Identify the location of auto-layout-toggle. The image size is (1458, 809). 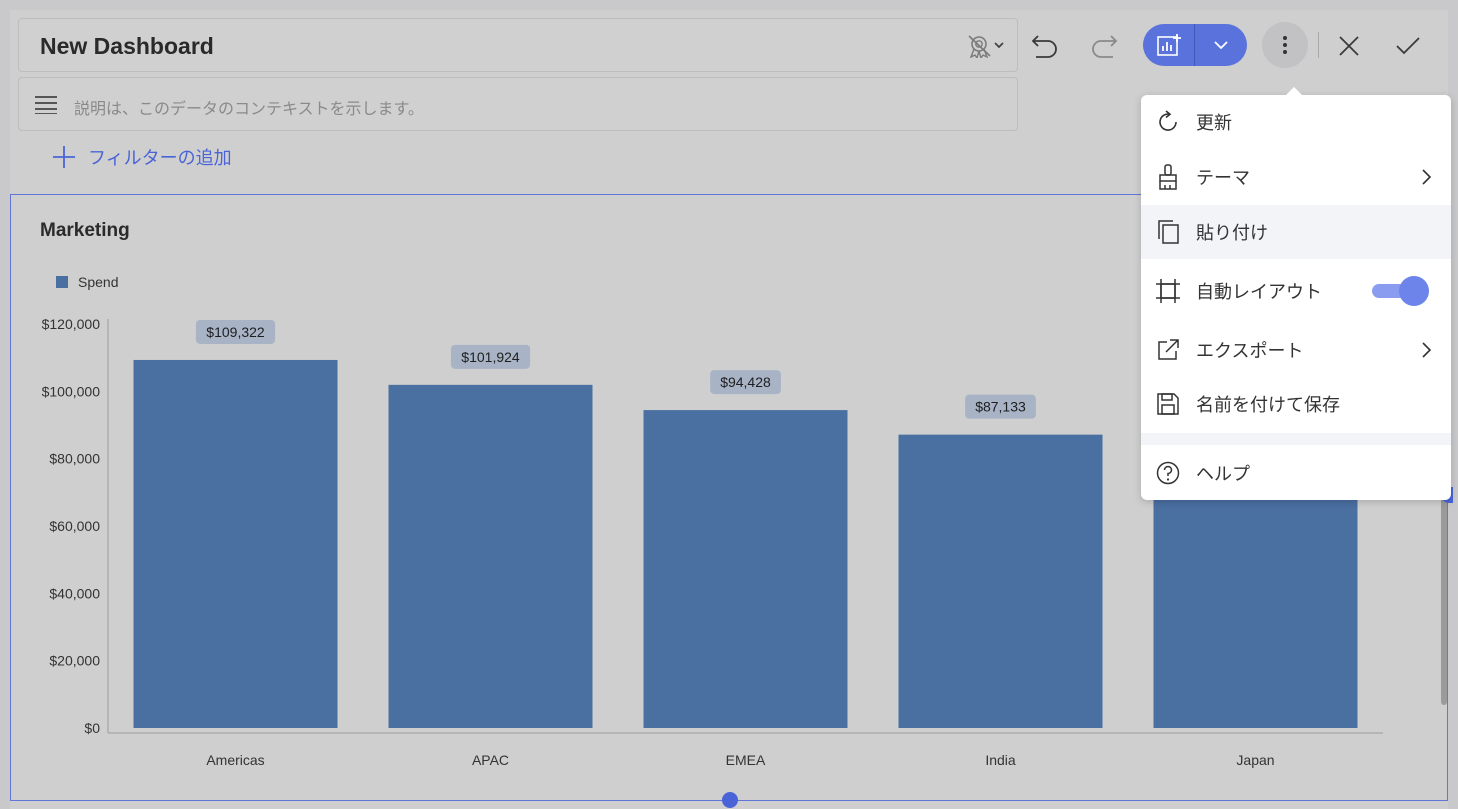
(1400, 291).